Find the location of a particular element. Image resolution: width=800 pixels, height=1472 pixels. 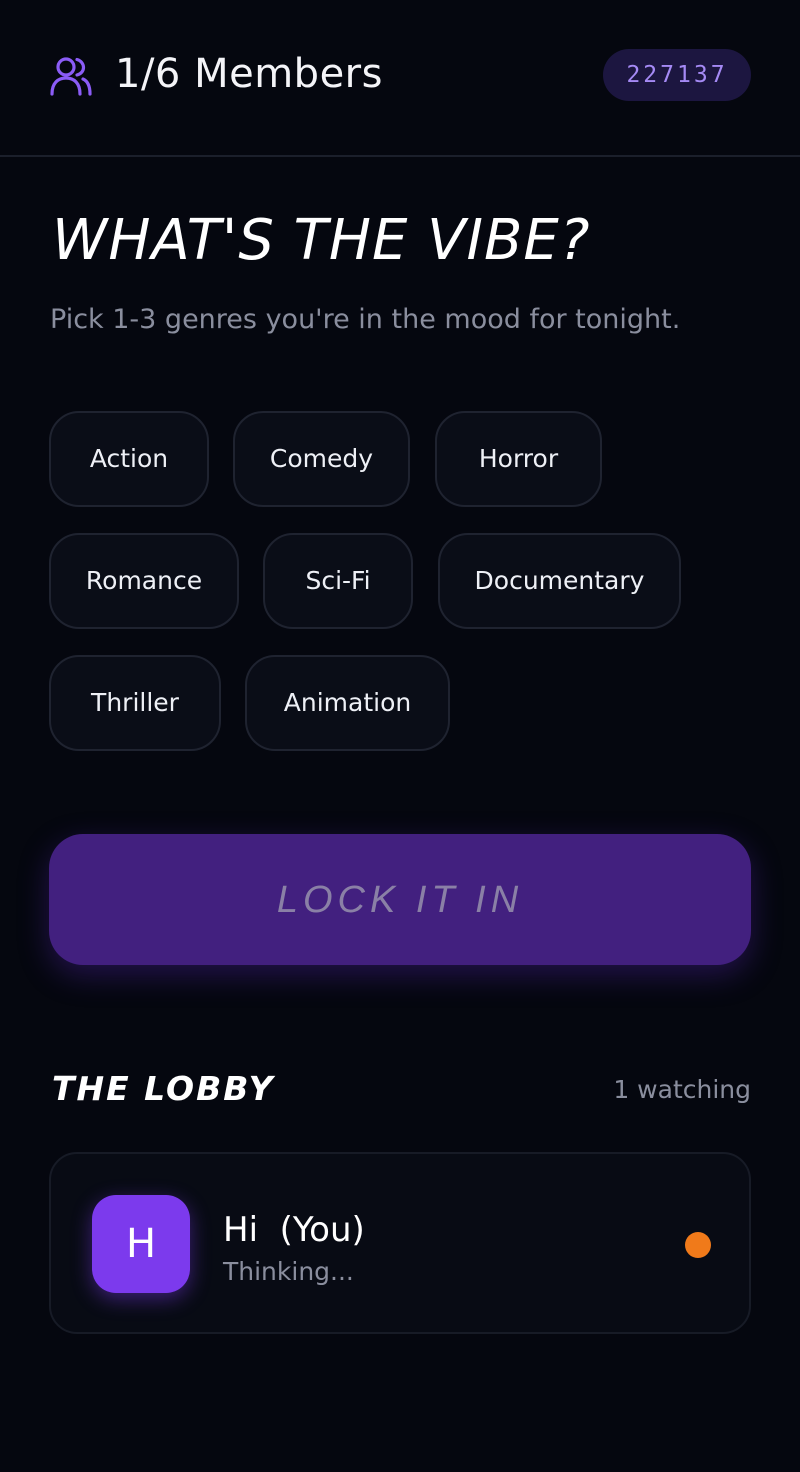

page-title: WHAT'S THE VIBE? is located at coordinates (321, 240).